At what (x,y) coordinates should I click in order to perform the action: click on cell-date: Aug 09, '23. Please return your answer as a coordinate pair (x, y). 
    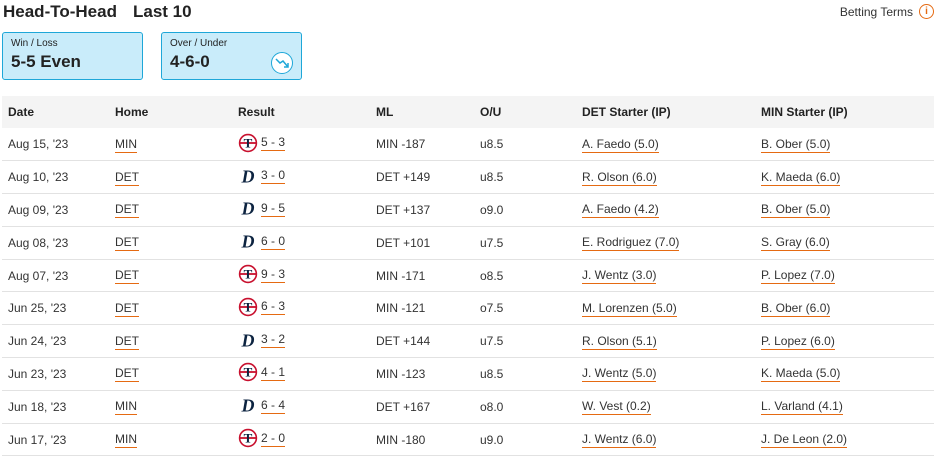
    Looking at the image, I should click on (55, 210).